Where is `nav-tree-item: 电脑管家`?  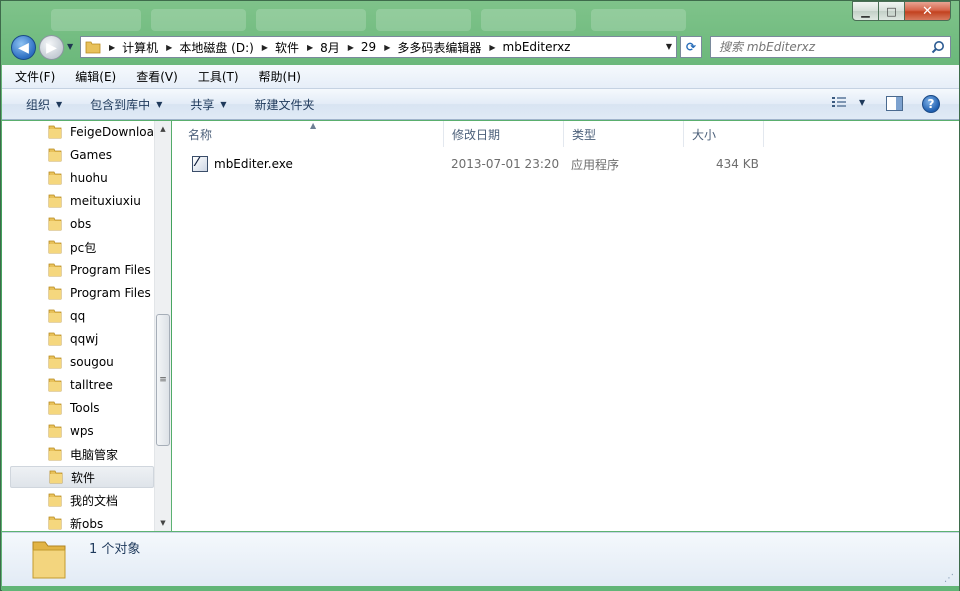
nav-tree-item: 电脑管家 is located at coordinates (82, 454).